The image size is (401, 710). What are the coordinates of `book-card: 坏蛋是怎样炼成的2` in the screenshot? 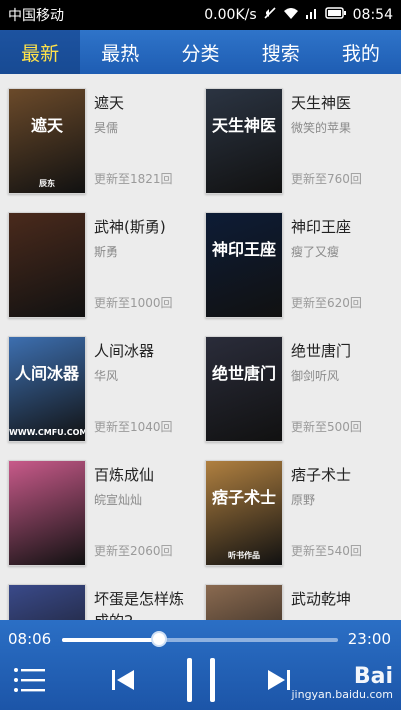 It's located at (95, 595).